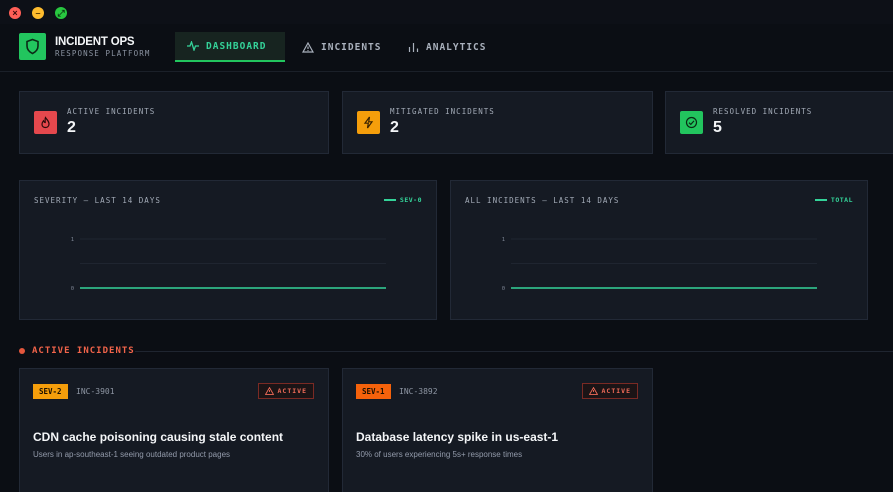 This screenshot has width=893, height=492. Describe the element at coordinates (418, 391) in the screenshot. I see `incident-id: INC-3892` at that location.